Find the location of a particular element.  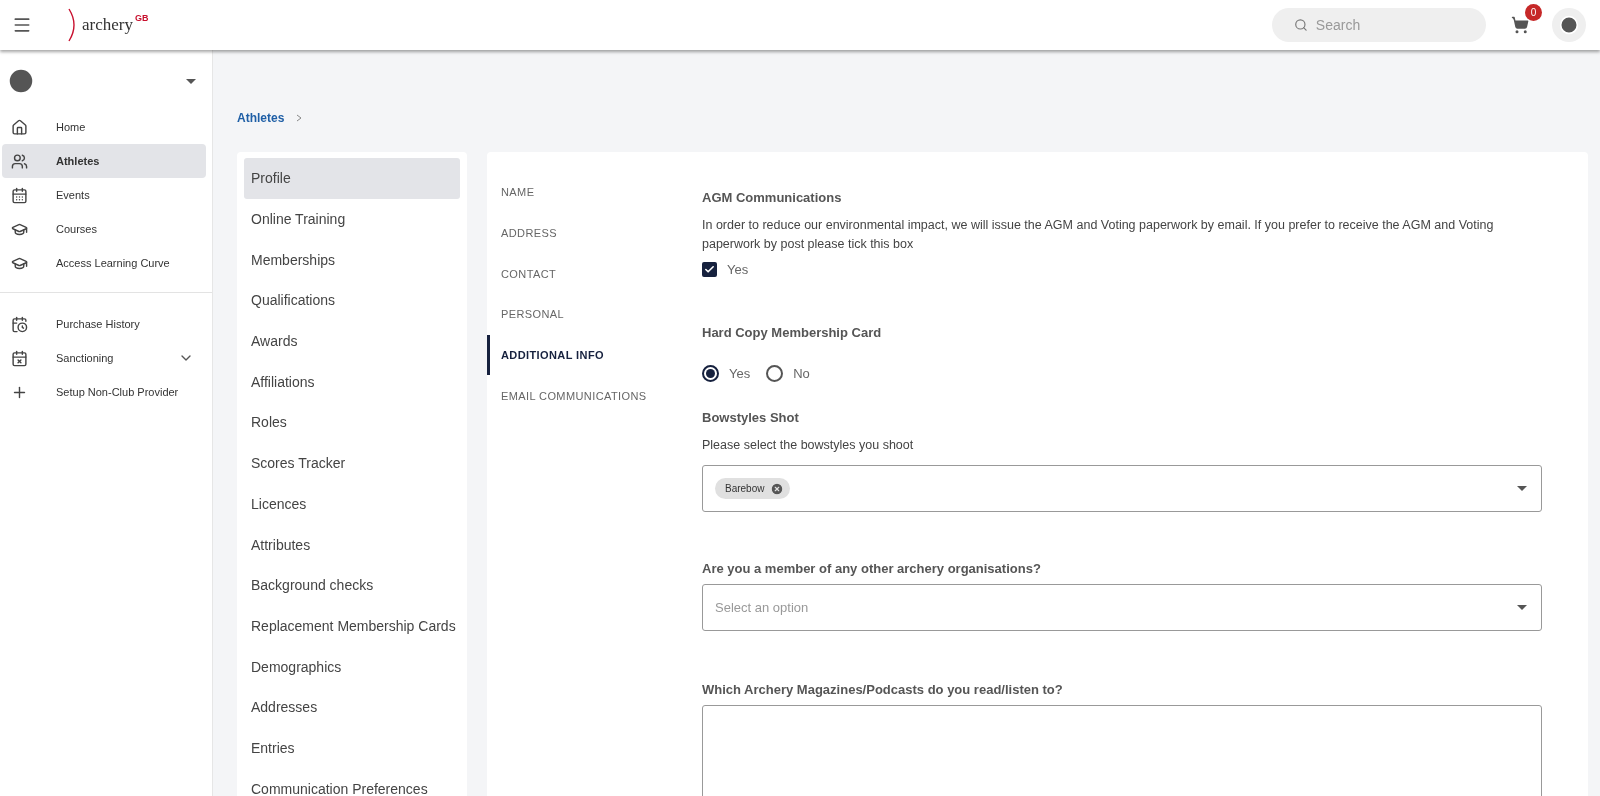

profile-menu-item: Awards is located at coordinates (352, 341).